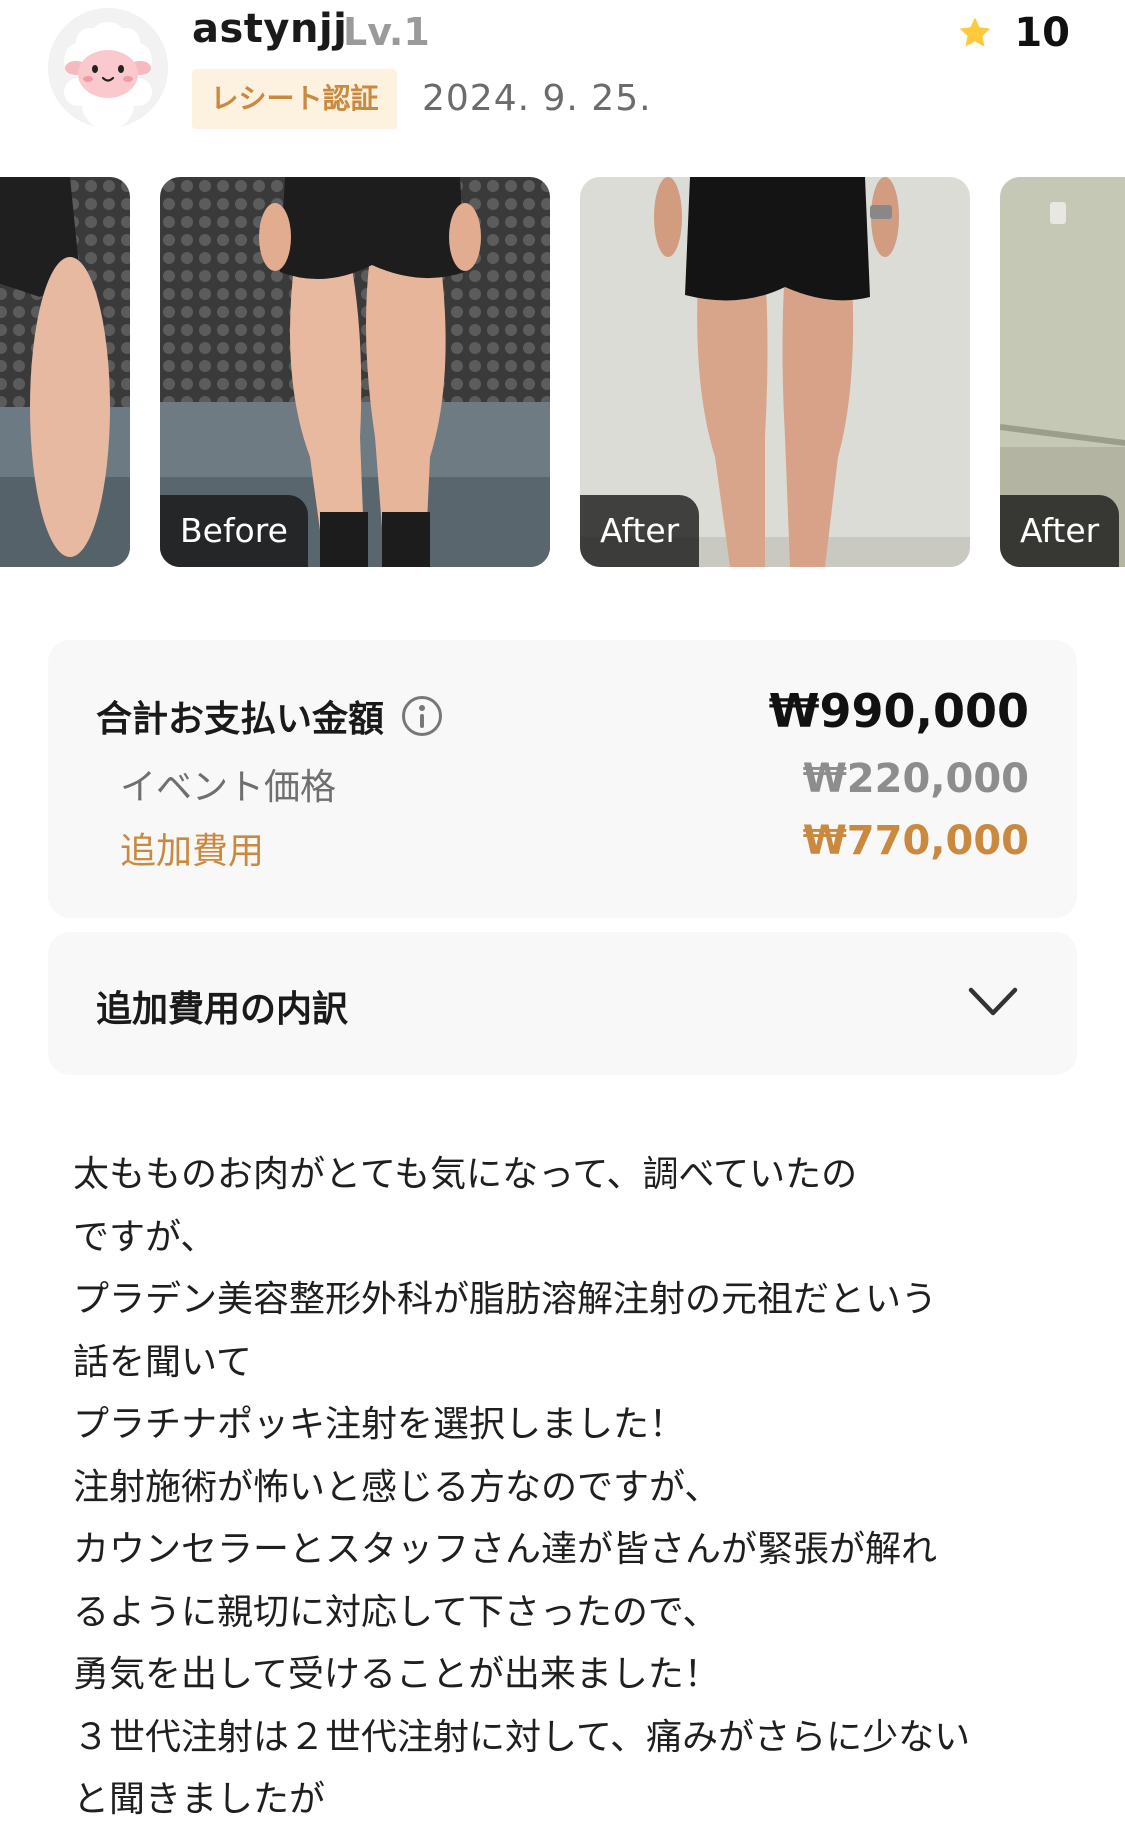 The width and height of the screenshot is (1125, 1832). What do you see at coordinates (269, 29) in the screenshot?
I see `username: astynjj` at bounding box center [269, 29].